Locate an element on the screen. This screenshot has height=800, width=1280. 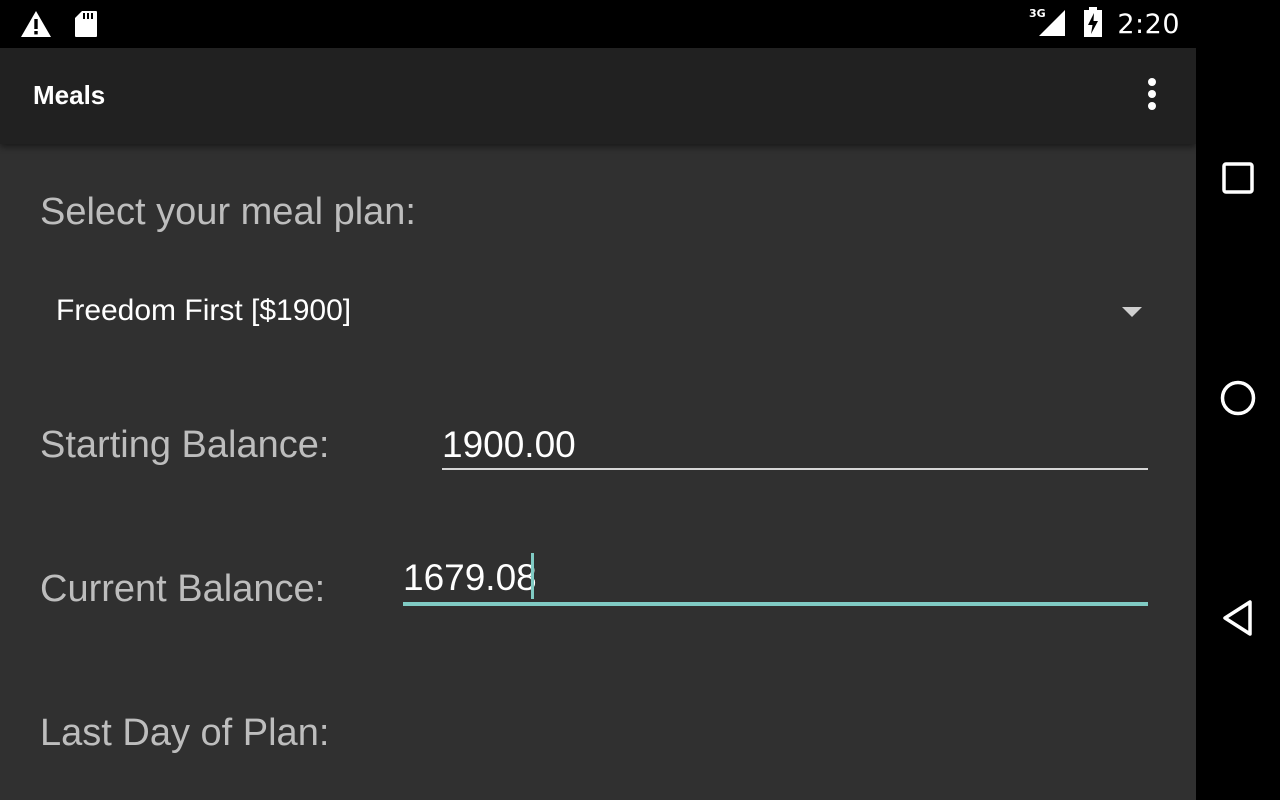
text-cursor is located at coordinates (532, 576).